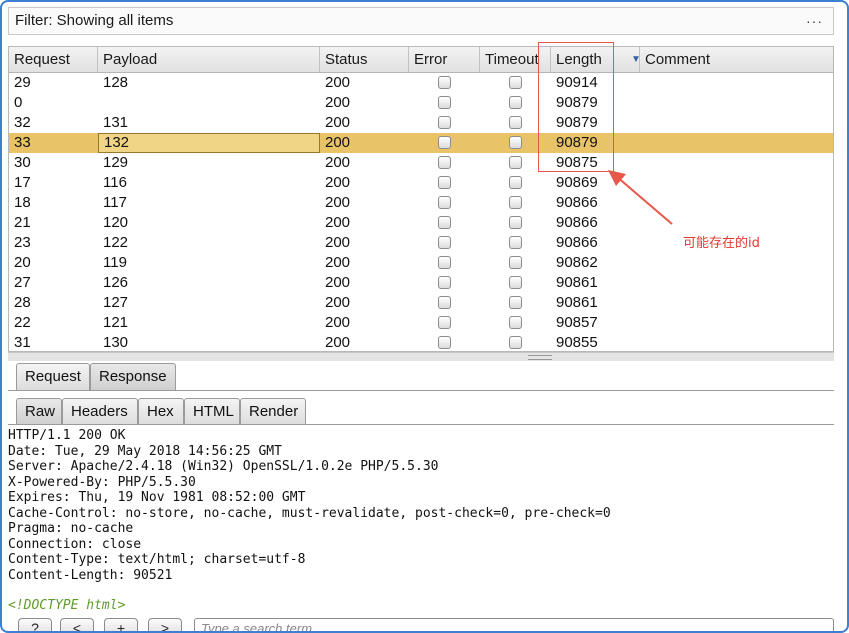 The width and height of the screenshot is (849, 633). I want to click on cell-request: 29, so click(22, 82).